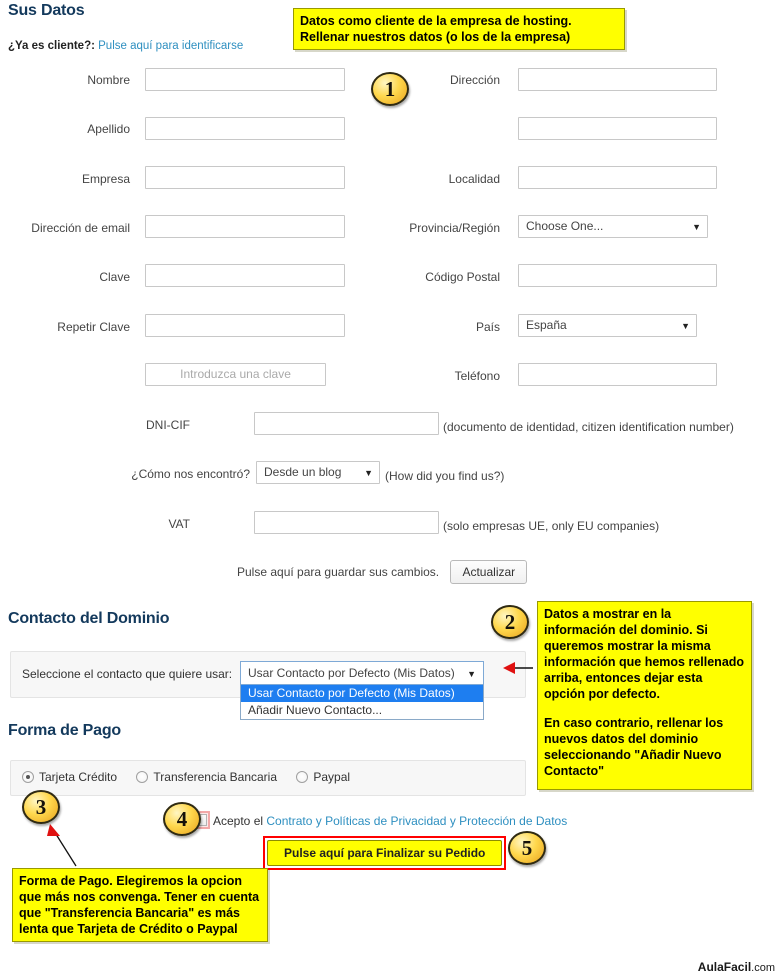  I want to click on input-localidad, so click(617, 177).